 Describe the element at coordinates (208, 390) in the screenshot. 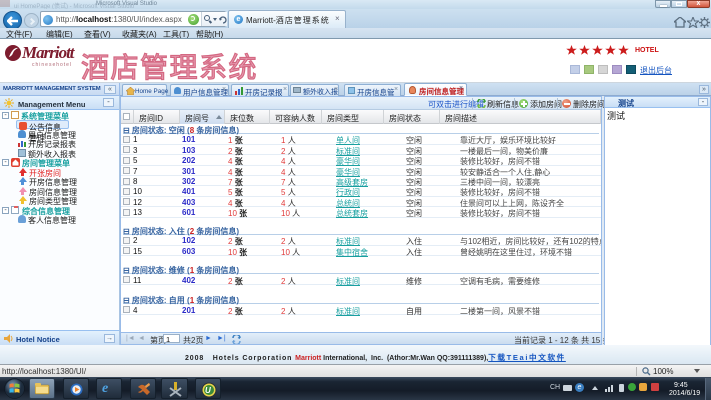

I see `svg-text: U` at that location.